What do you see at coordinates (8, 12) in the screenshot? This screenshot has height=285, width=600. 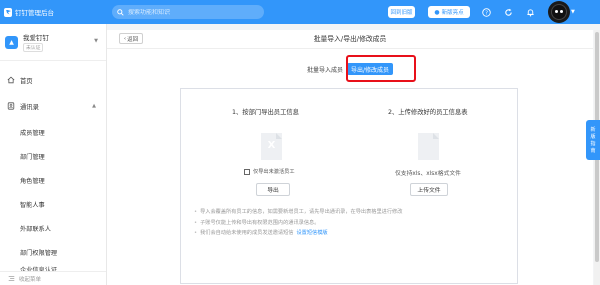 I see `dingtalk-logo-icon` at bounding box center [8, 12].